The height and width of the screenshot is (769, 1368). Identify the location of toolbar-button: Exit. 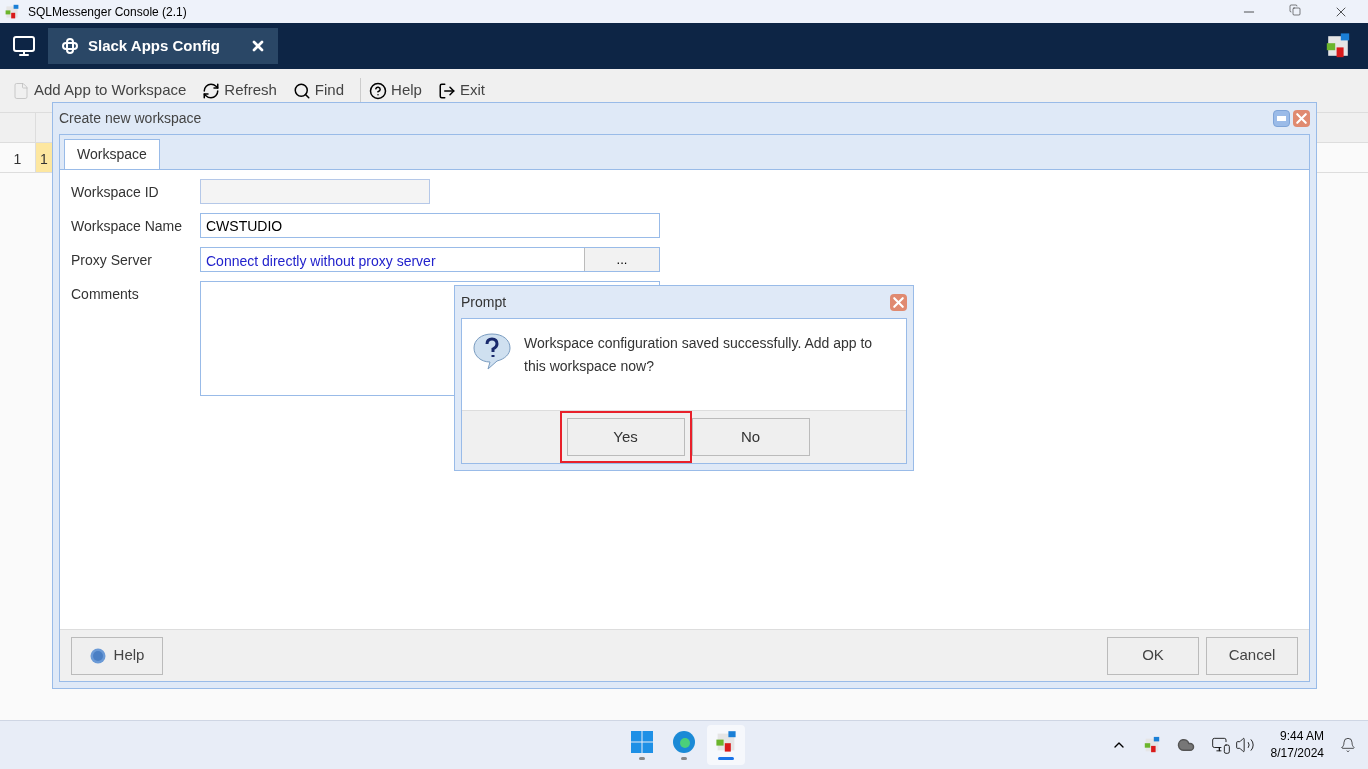
(461, 90).